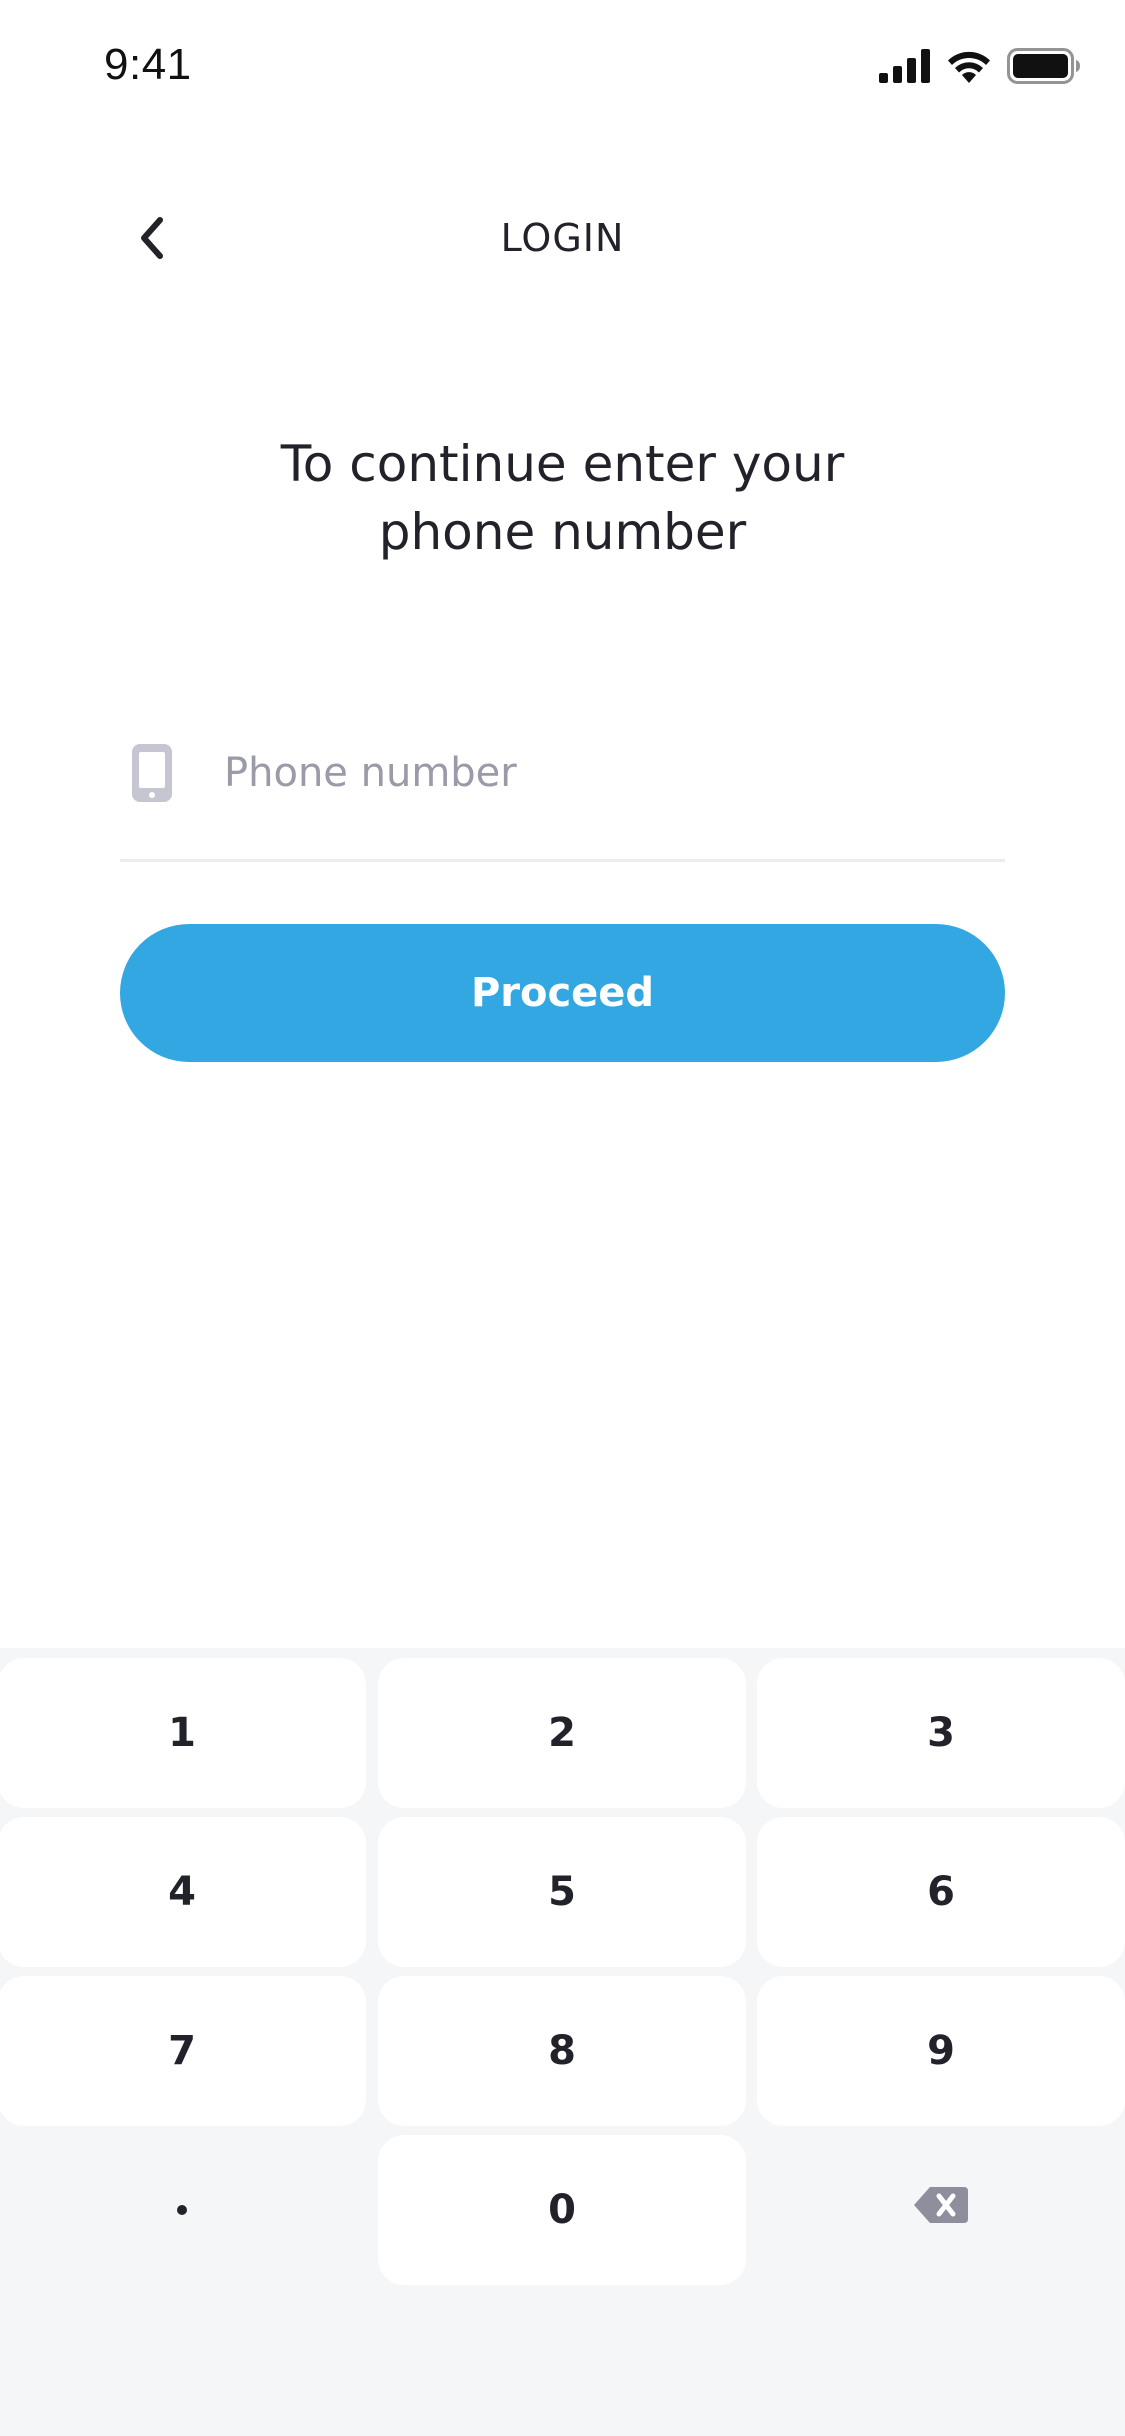 The image size is (1125, 2436). I want to click on key-9: 9, so click(941, 2051).